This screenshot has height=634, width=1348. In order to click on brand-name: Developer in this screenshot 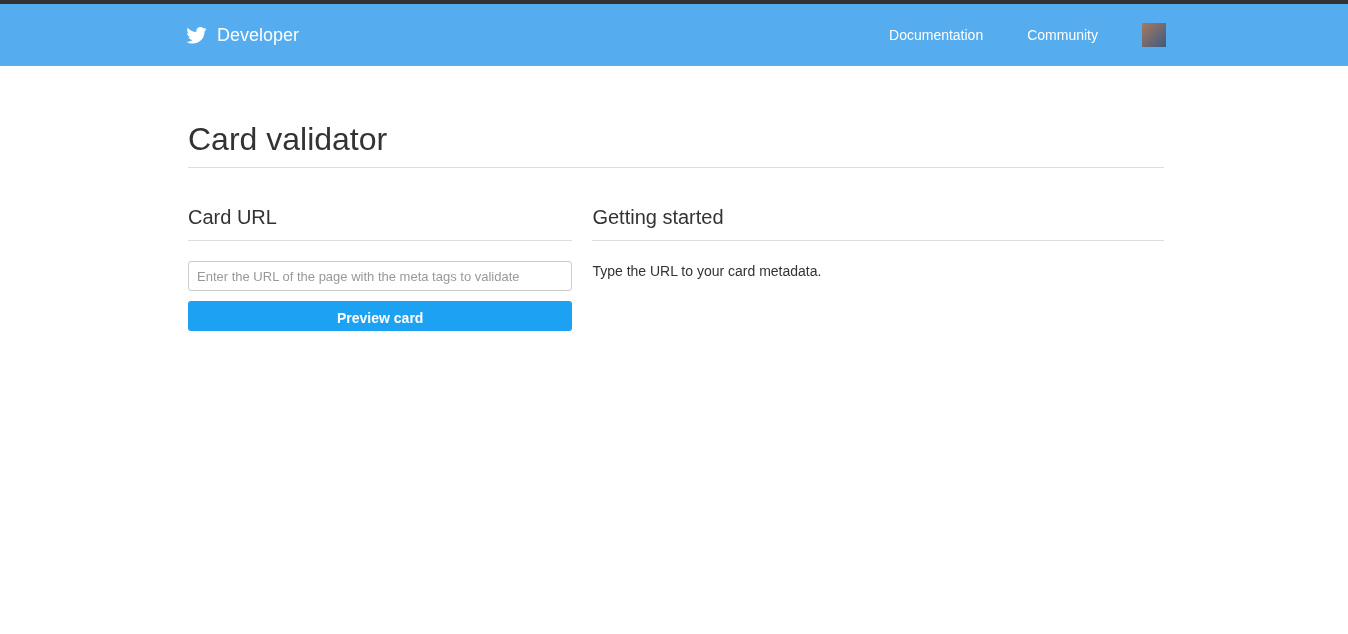, I will do `click(258, 35)`.